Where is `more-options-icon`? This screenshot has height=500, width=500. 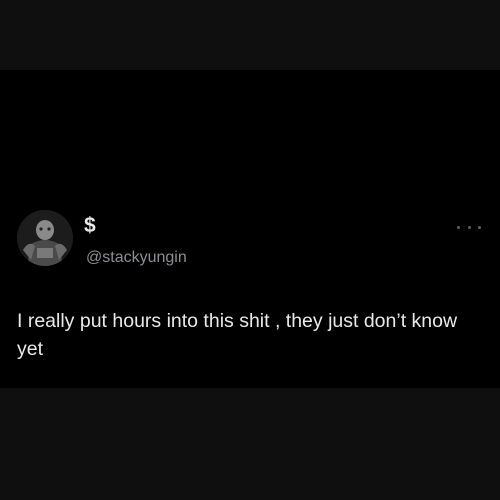 more-options-icon is located at coordinates (469, 227).